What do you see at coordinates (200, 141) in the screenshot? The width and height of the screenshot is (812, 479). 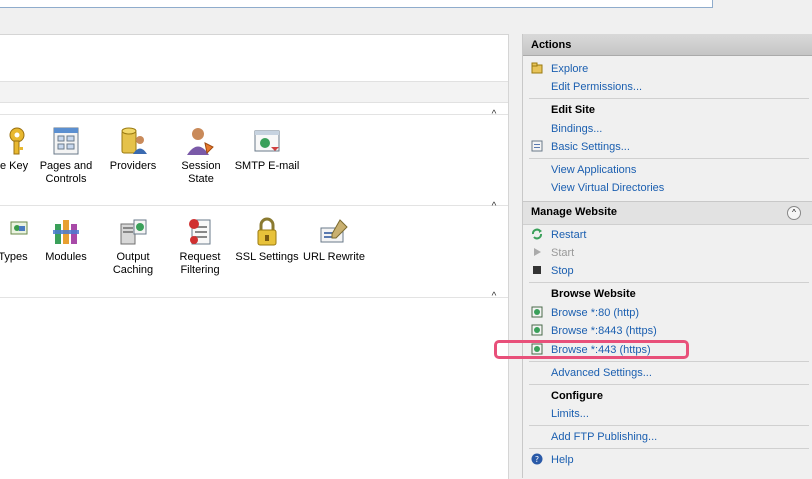 I see `session-state-icon` at bounding box center [200, 141].